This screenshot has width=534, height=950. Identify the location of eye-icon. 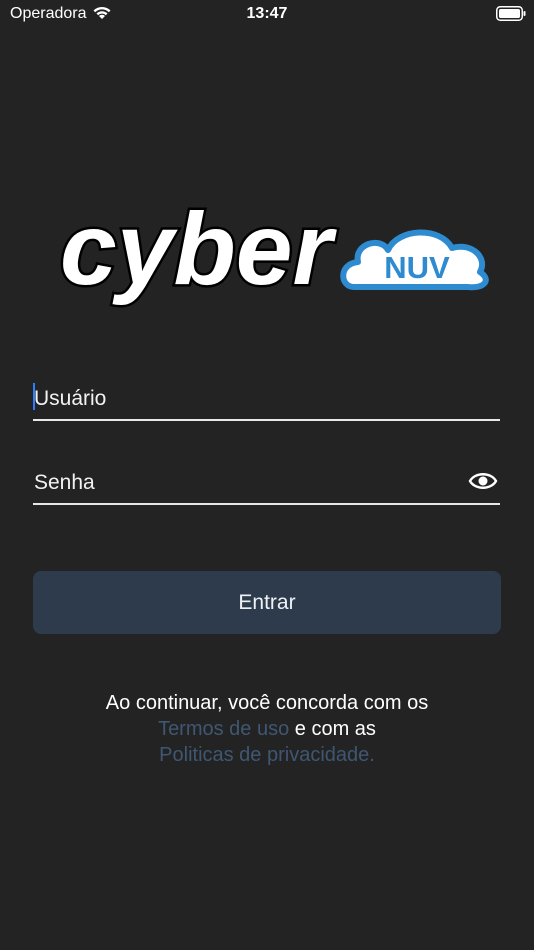
(483, 481).